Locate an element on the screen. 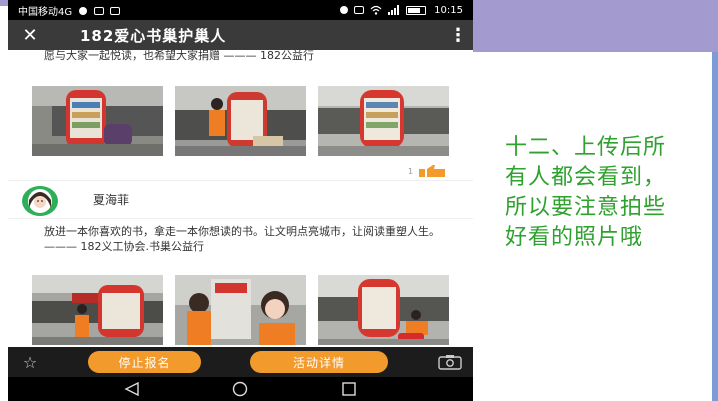 The width and height of the screenshot is (718, 401). image-icon is located at coordinates (98, 10).